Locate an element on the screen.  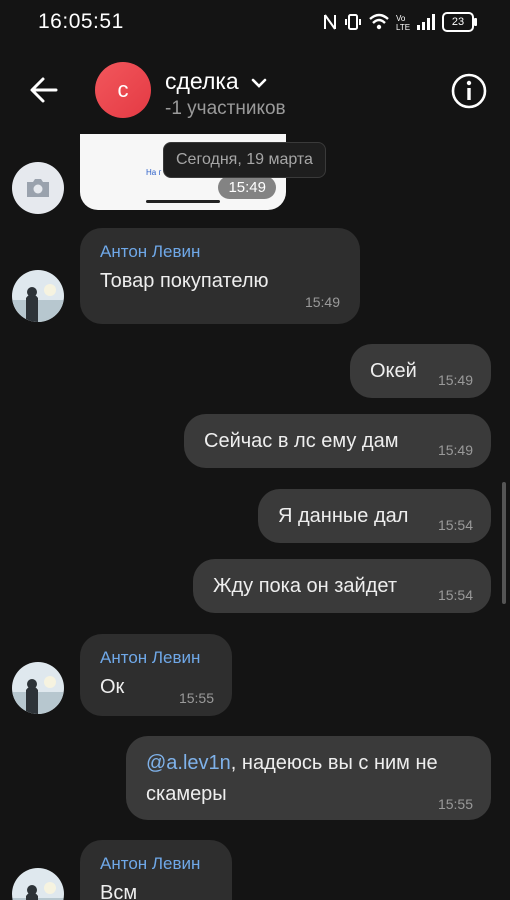
message-bubble: Сейчас в лс ему дам 15:49 is located at coordinates (337, 441).